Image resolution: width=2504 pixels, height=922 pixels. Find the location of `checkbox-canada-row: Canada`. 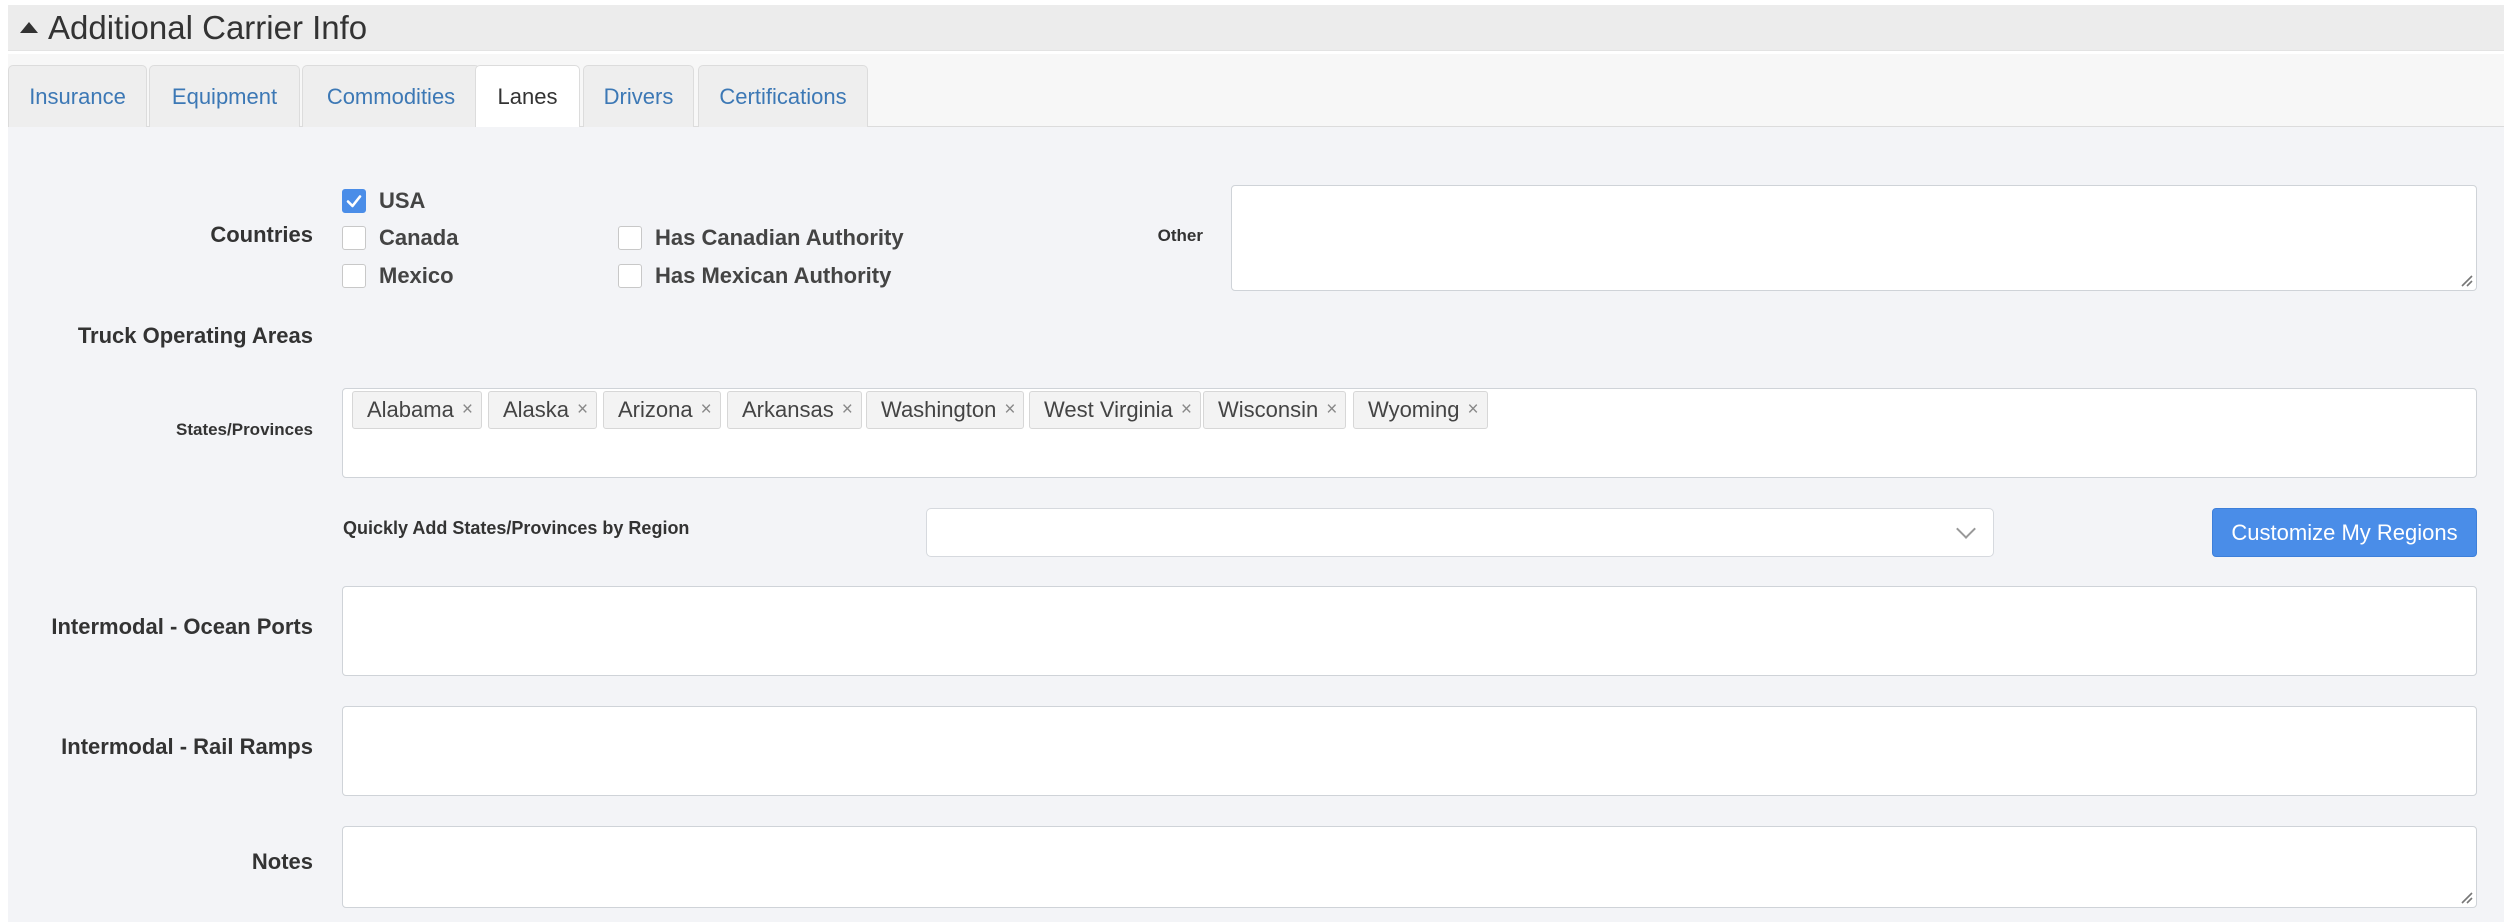

checkbox-canada-row: Canada is located at coordinates (400, 238).